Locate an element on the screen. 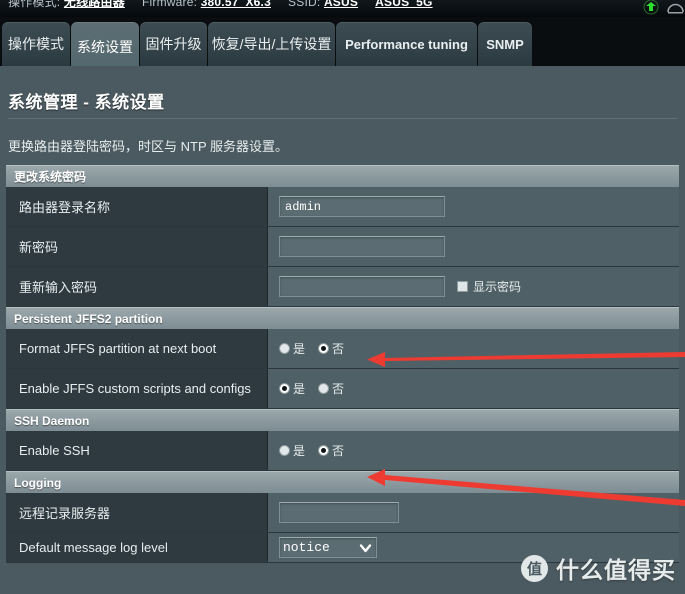 This screenshot has width=685, height=594. row-remote-log-server: 远程记录服务器 is located at coordinates (342, 513).